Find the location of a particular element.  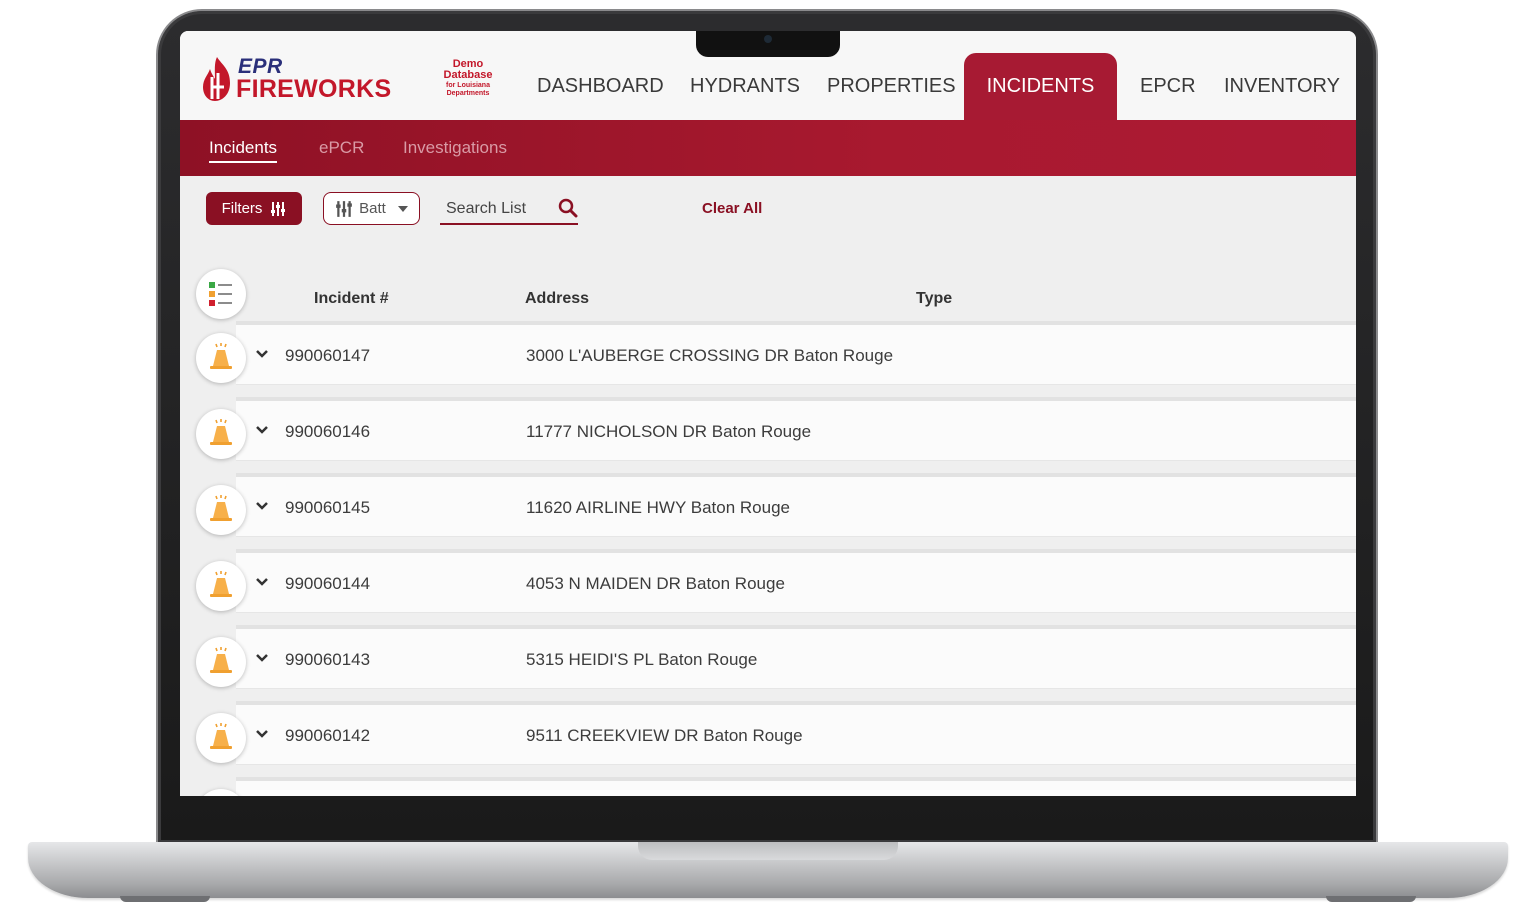

demo-badge-line3: for Louisiana is located at coordinates (468, 85).